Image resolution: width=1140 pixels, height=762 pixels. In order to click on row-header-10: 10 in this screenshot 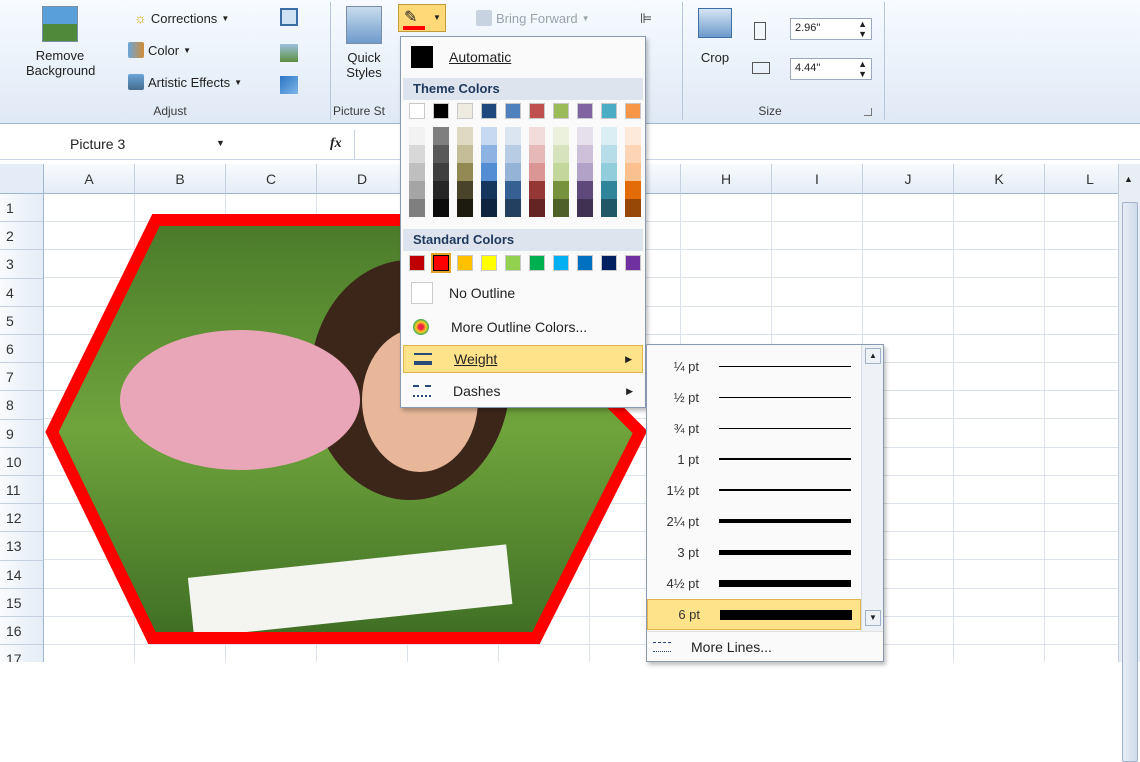, I will do `click(22, 461)`.